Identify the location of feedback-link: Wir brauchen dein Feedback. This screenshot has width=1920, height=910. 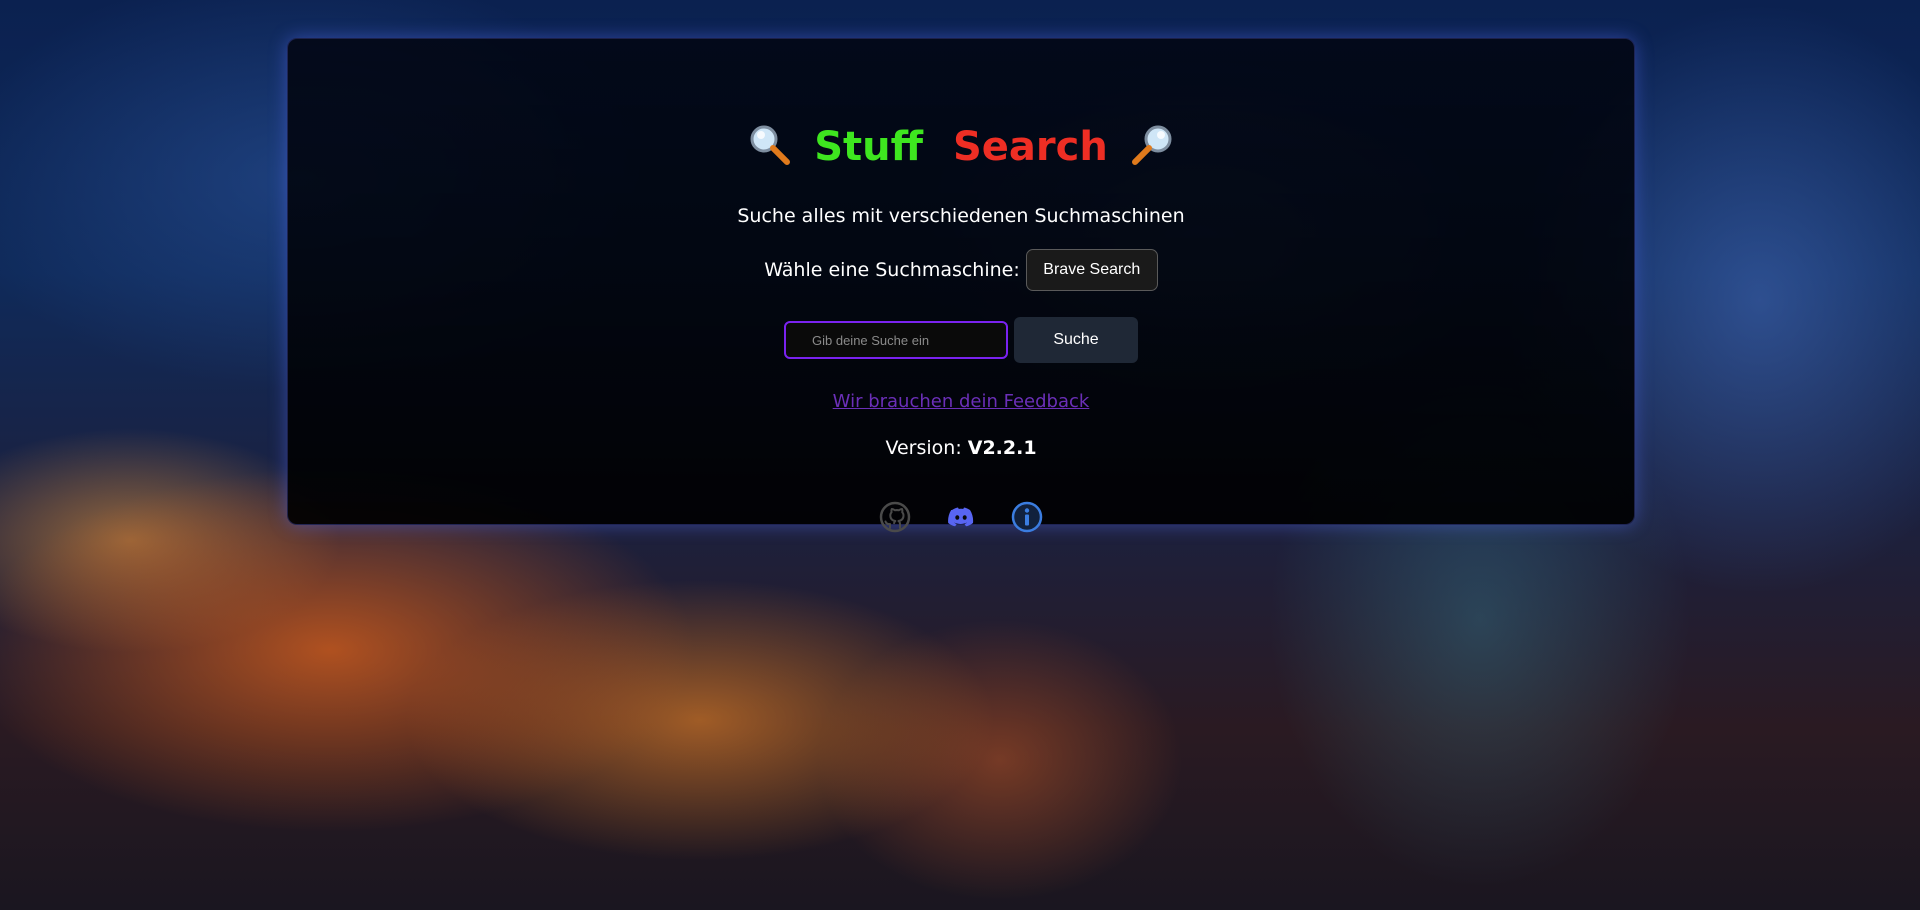
(961, 401).